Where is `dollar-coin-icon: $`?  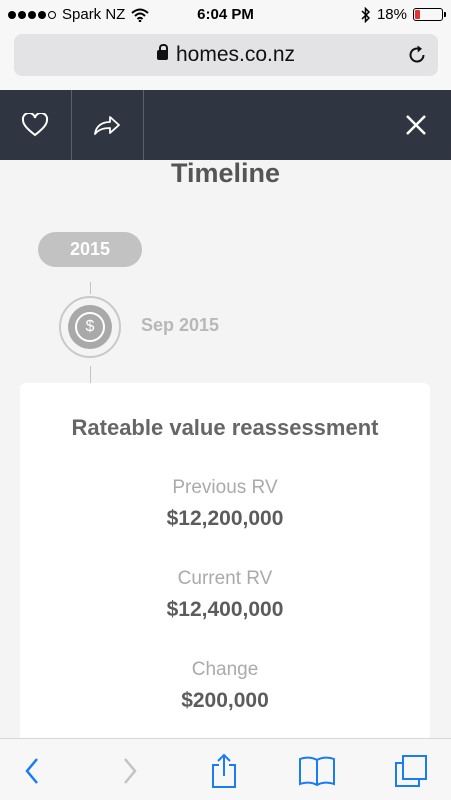
dollar-coin-icon: $ is located at coordinates (90, 327).